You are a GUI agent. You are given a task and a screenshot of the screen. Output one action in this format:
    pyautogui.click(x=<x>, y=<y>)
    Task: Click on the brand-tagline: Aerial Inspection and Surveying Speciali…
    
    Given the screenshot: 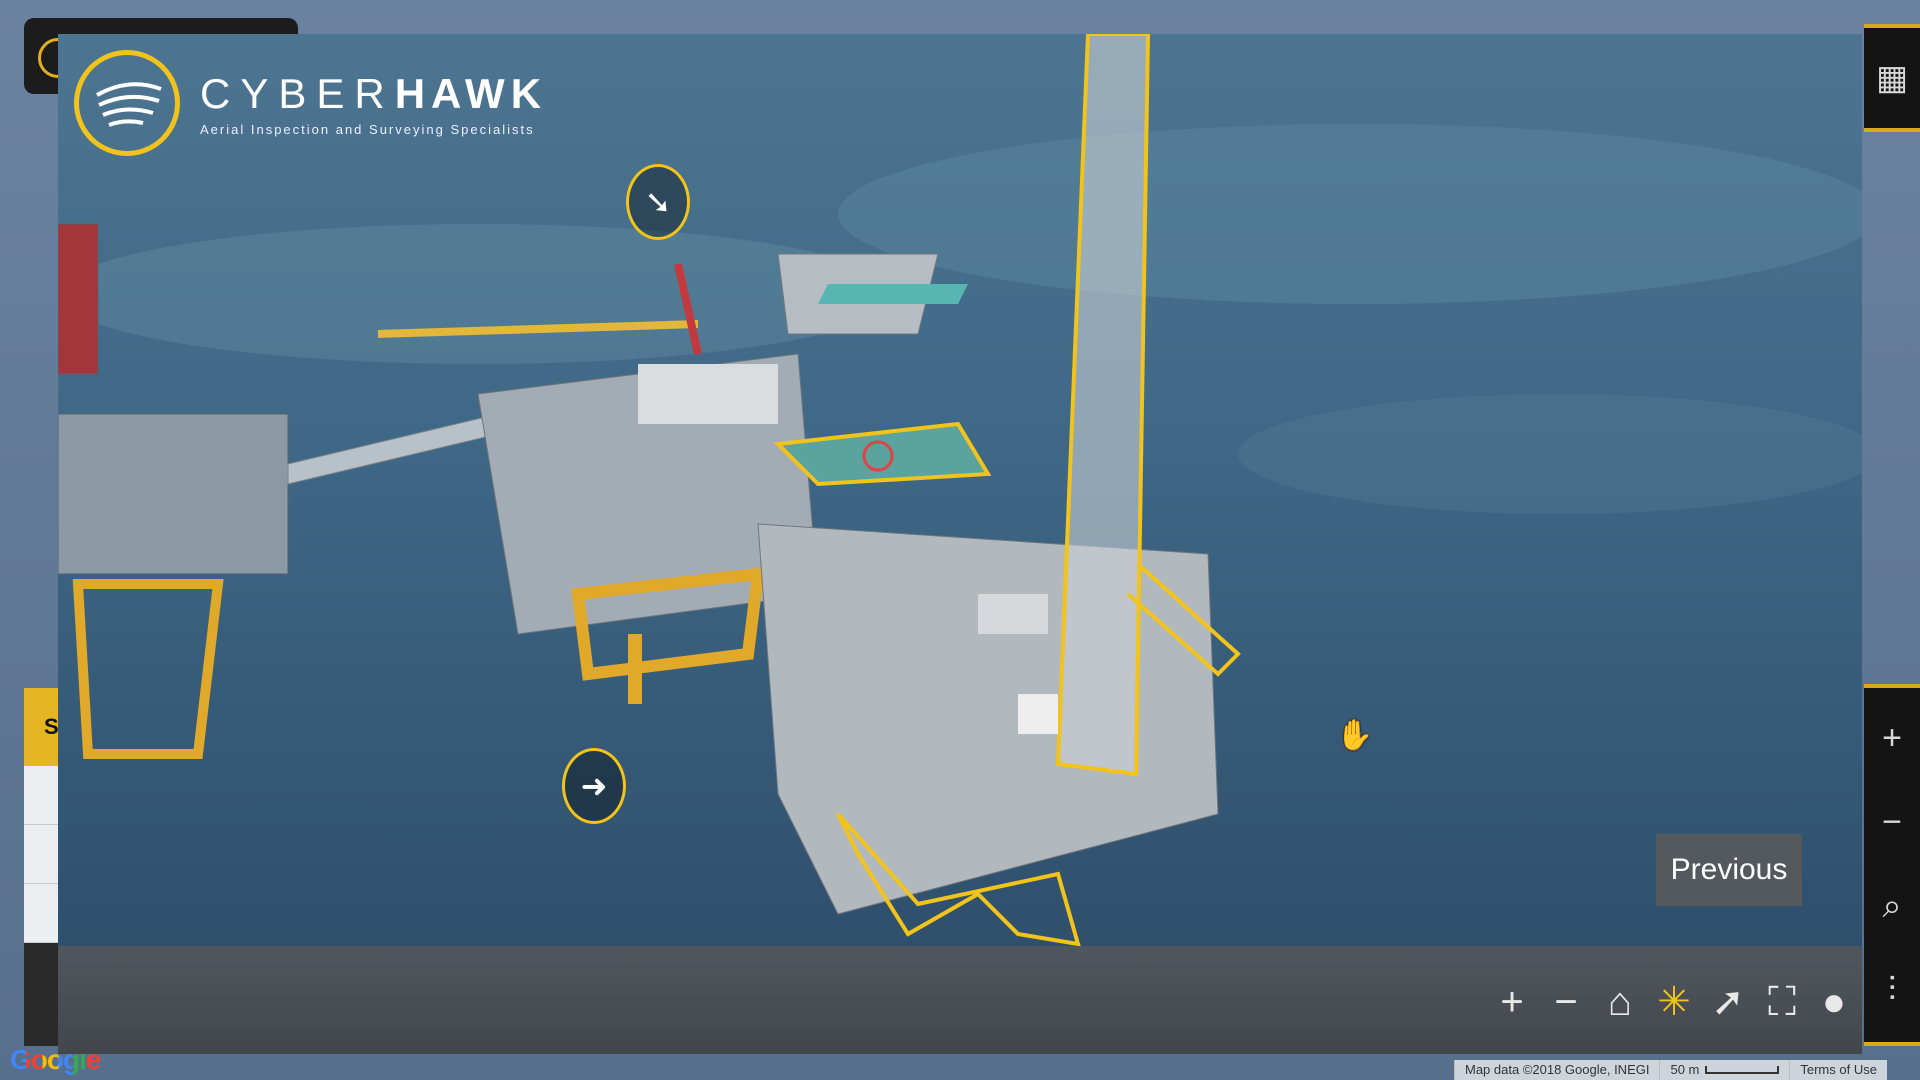 What is the action you would take?
    pyautogui.click(x=367, y=129)
    